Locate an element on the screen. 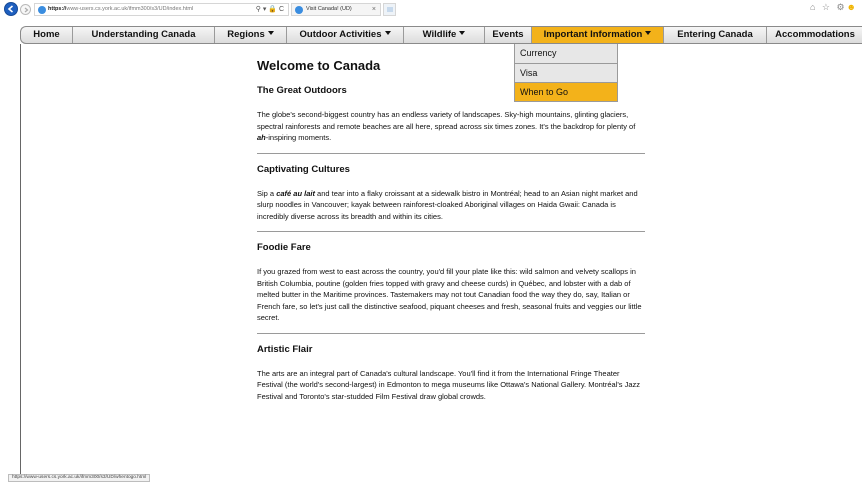  text-emphasis: ah is located at coordinates (261, 137).